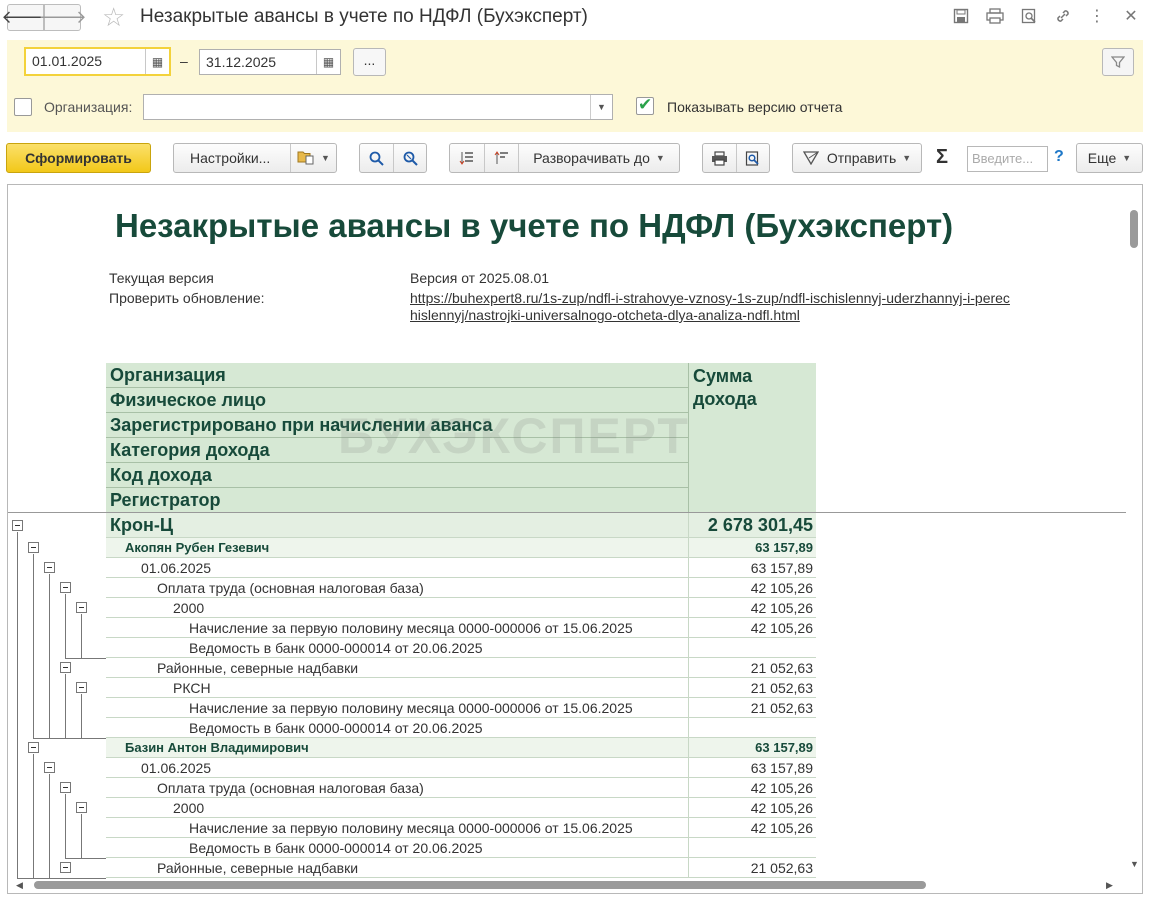 This screenshot has height=904, width=1153. What do you see at coordinates (857, 158) in the screenshot?
I see `send-button: Отправить ▼` at bounding box center [857, 158].